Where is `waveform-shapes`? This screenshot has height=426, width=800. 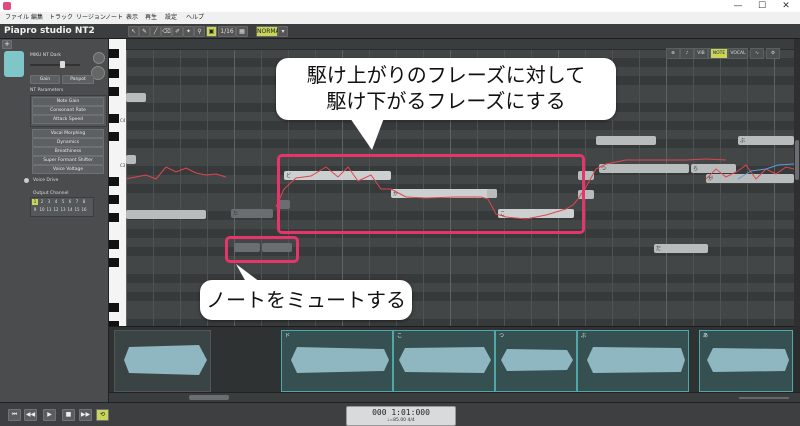
waveform-shapes is located at coordinates (456, 360).